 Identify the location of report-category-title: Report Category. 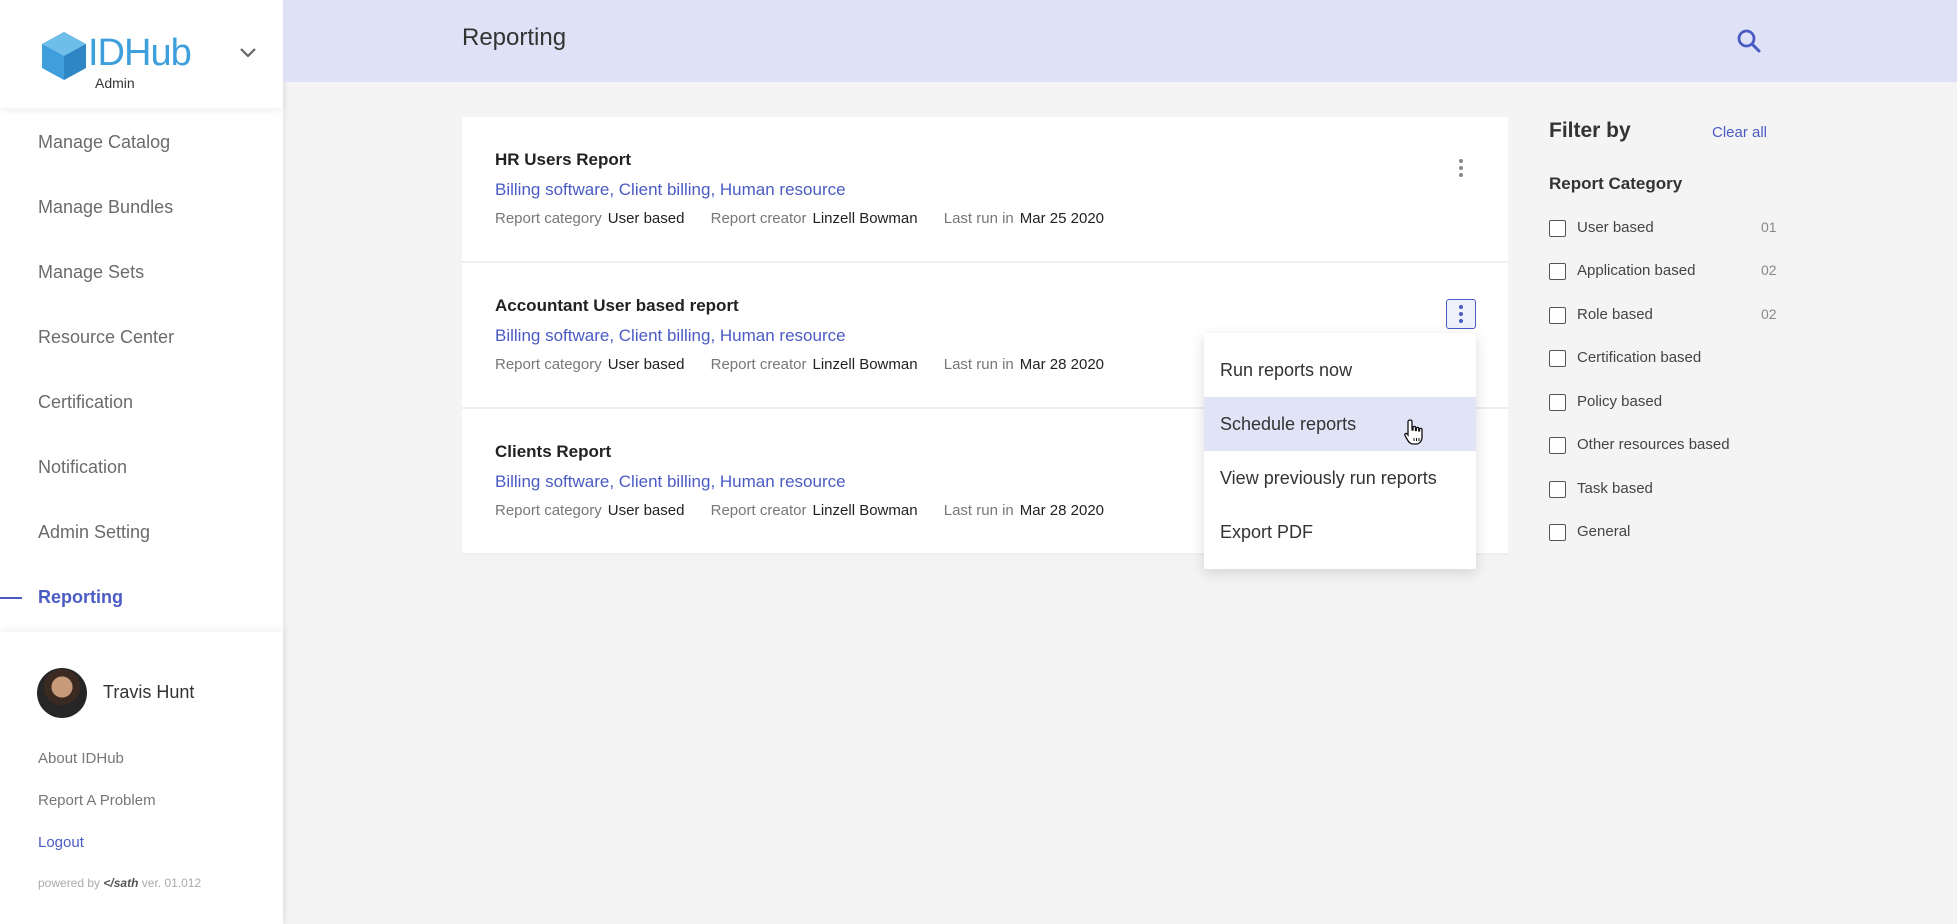
(1616, 183).